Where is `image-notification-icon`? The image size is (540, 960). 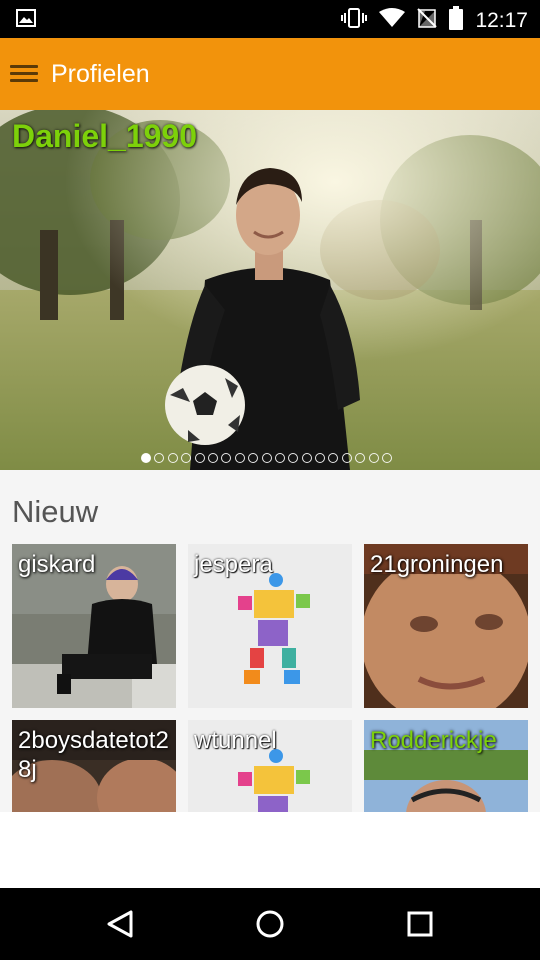 image-notification-icon is located at coordinates (26, 20).